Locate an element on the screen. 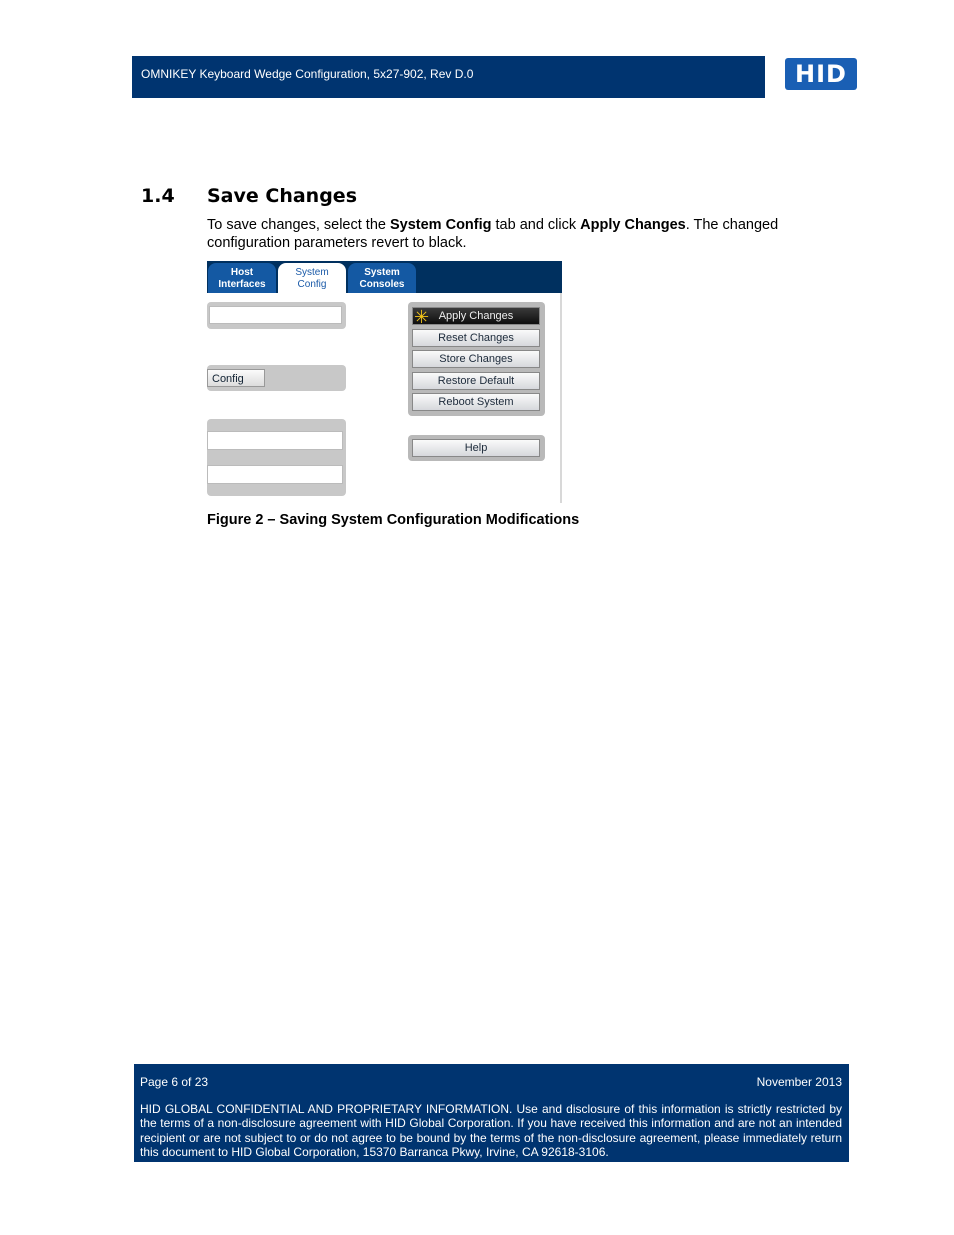 This screenshot has height=1235, width=954. tab-host-interfaces: Host Interfaces is located at coordinates (242, 278).